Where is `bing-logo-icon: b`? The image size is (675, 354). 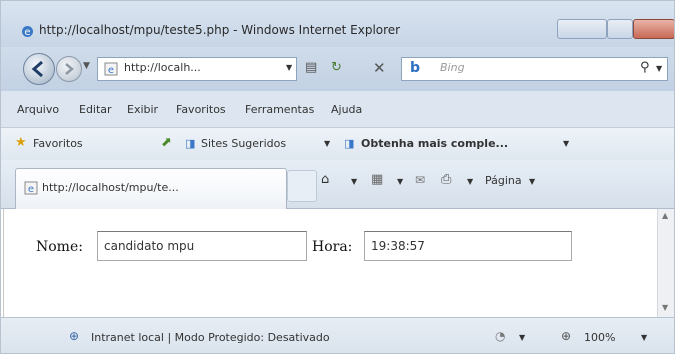 bing-logo-icon: b is located at coordinates (415, 68).